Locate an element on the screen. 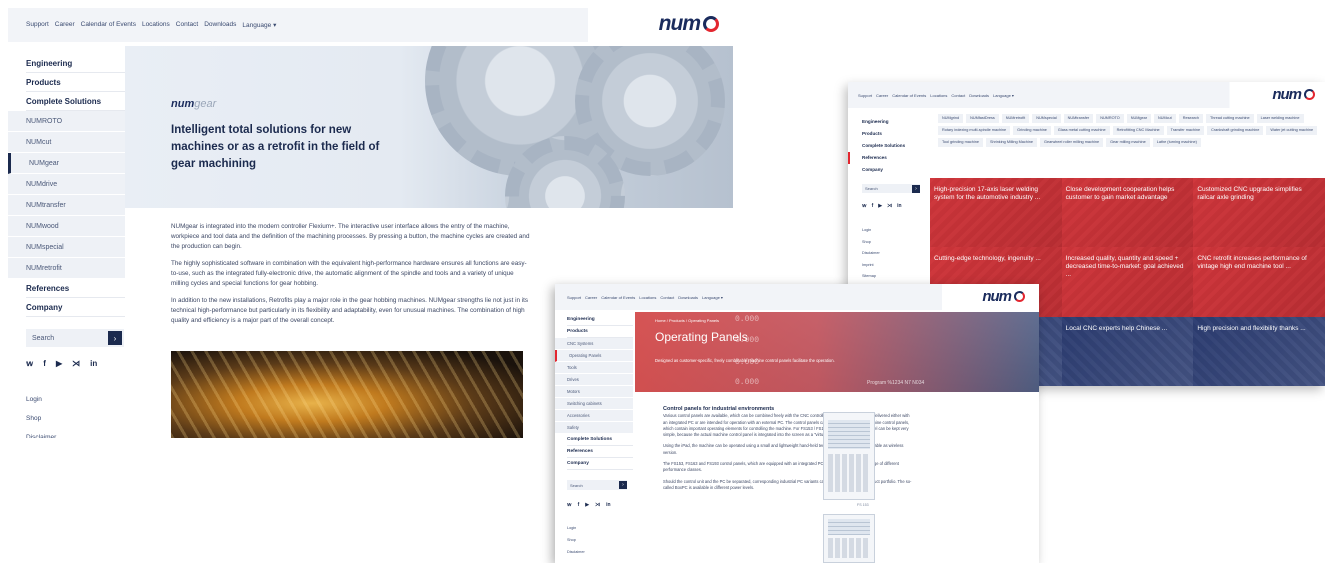 This screenshot has width=1325, height=563. sidebar-subitem-drives: Drives is located at coordinates (594, 380).